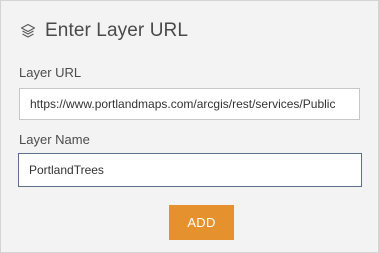 This screenshot has width=379, height=253. What do you see at coordinates (117, 30) in the screenshot?
I see `panel-title: Enter Layer URL` at bounding box center [117, 30].